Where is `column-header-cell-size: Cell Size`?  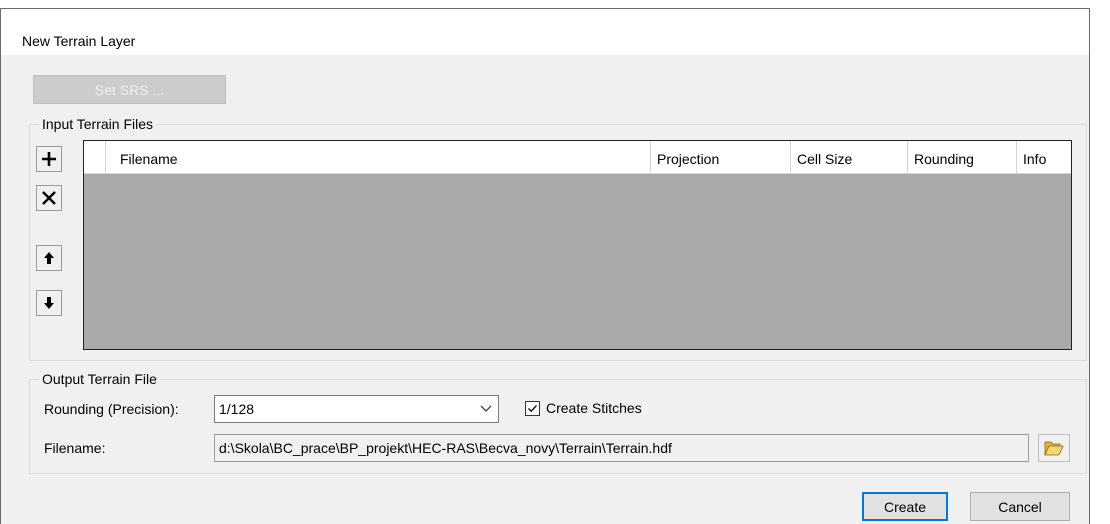
column-header-cell-size: Cell Size is located at coordinates (849, 157).